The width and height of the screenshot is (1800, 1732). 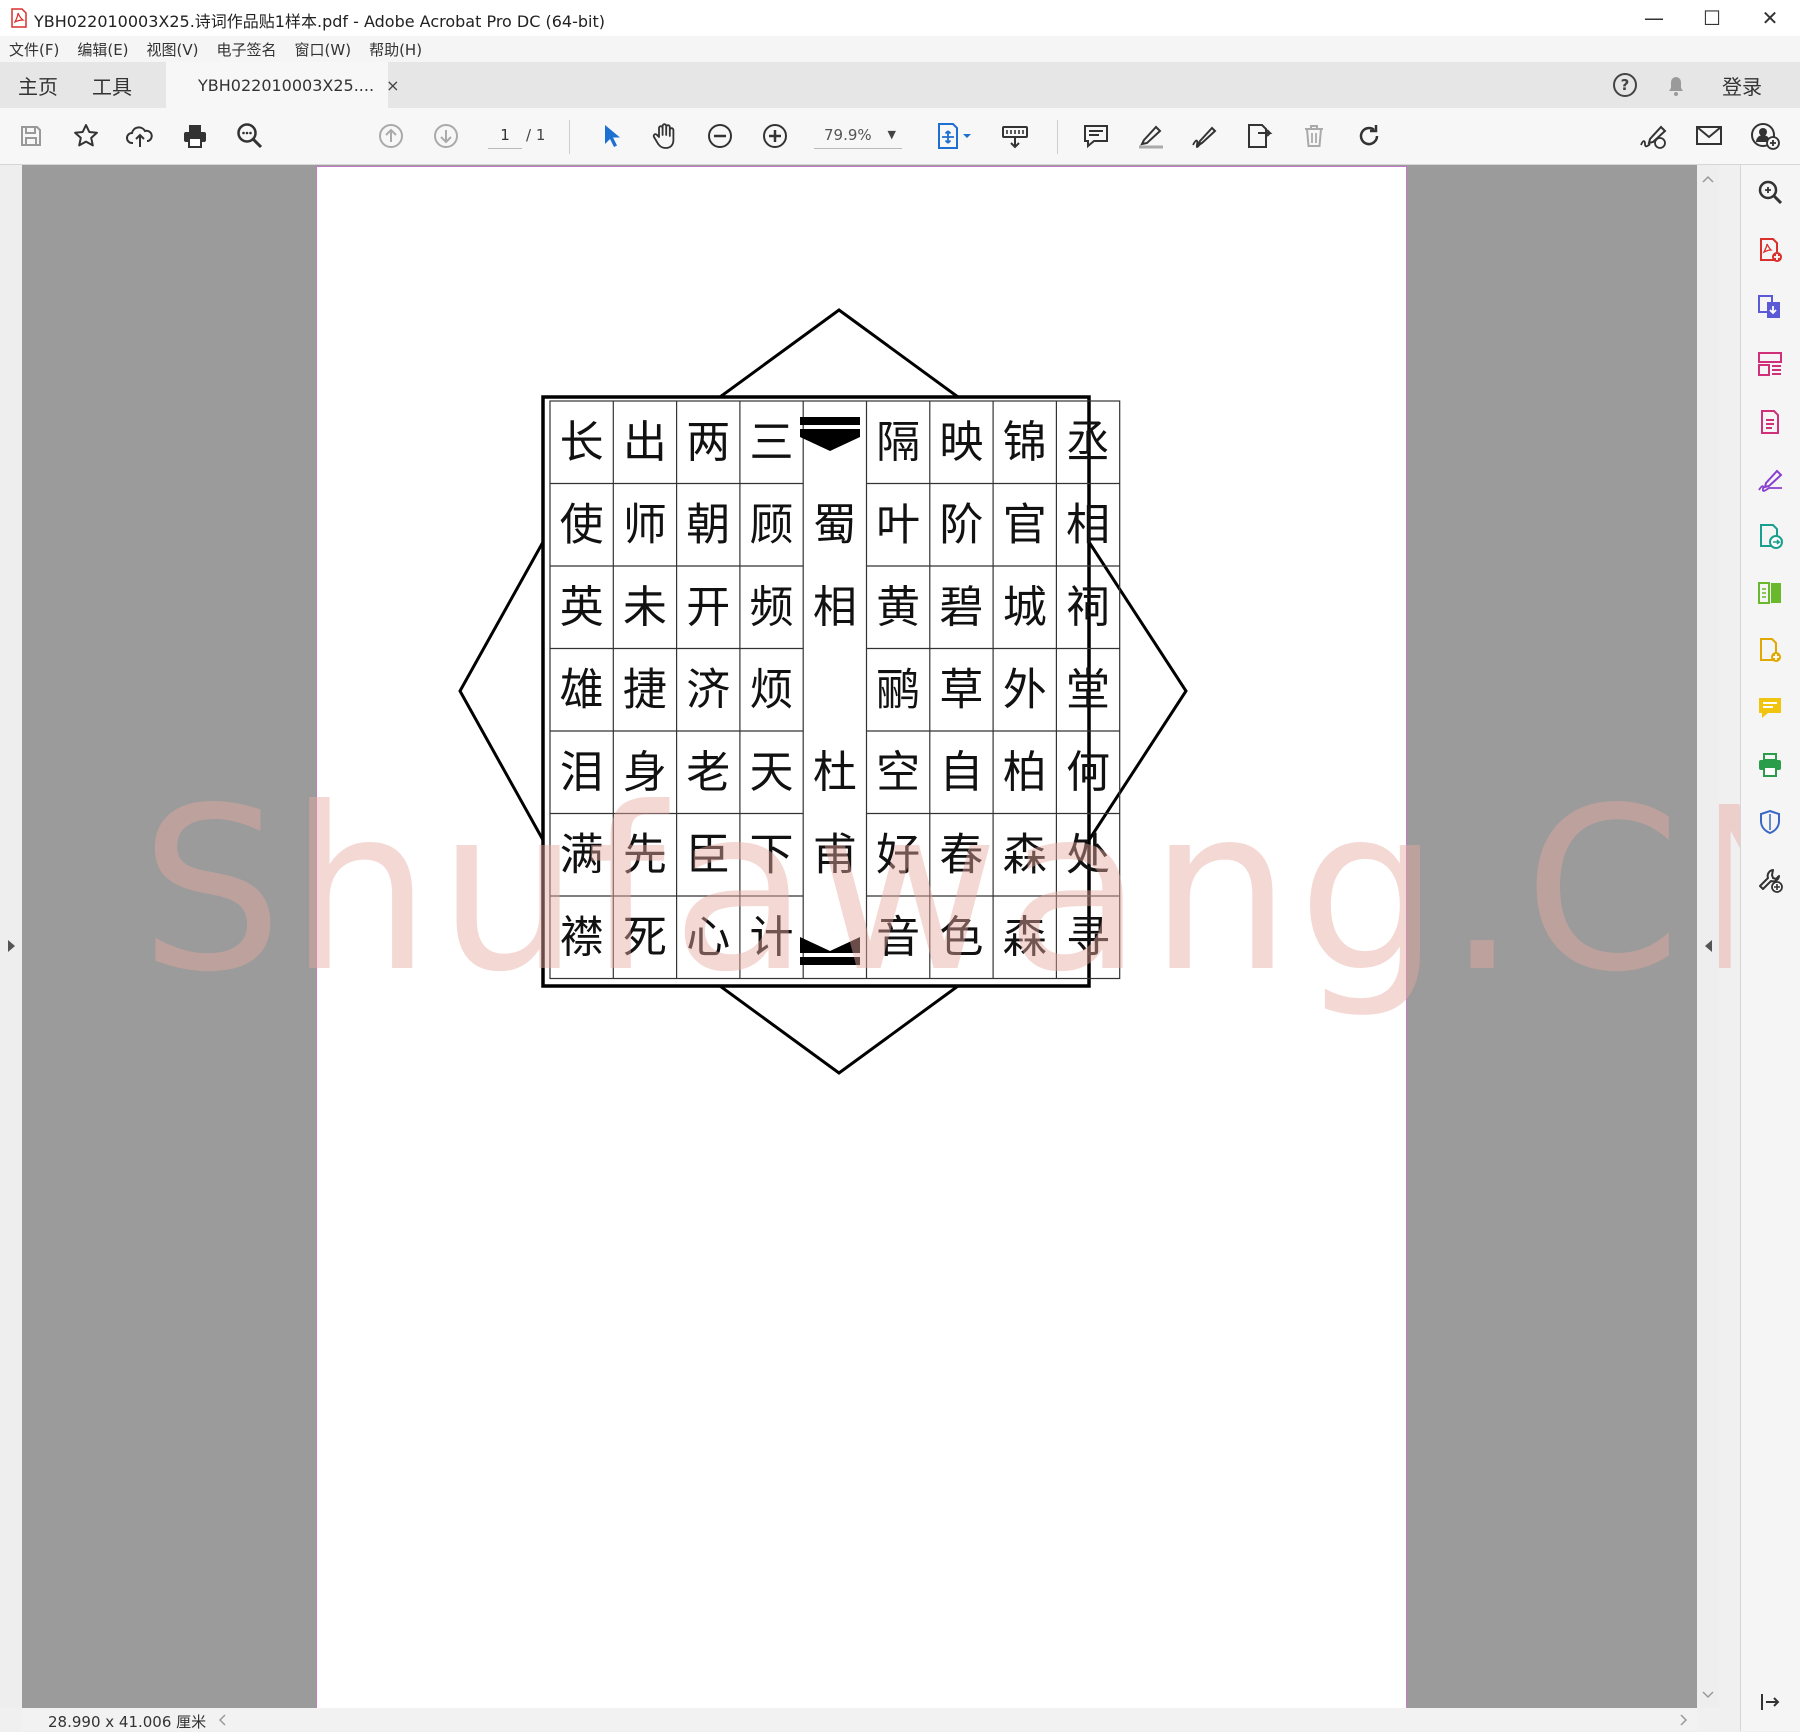 I want to click on poem-character: 开, so click(x=708, y=607).